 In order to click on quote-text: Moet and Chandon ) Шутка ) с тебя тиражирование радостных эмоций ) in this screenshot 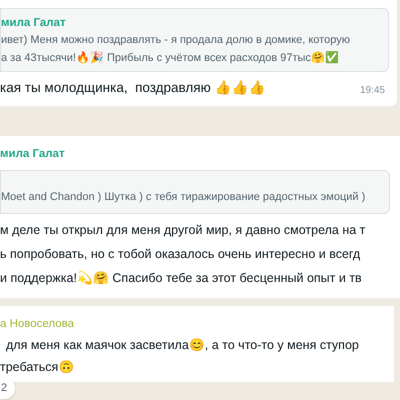, I will do `click(183, 197)`.